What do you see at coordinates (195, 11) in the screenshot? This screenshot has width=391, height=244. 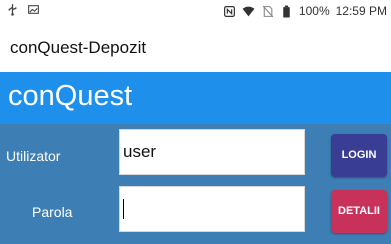 I see `status-bar: 100% 12:59 PM` at bounding box center [195, 11].